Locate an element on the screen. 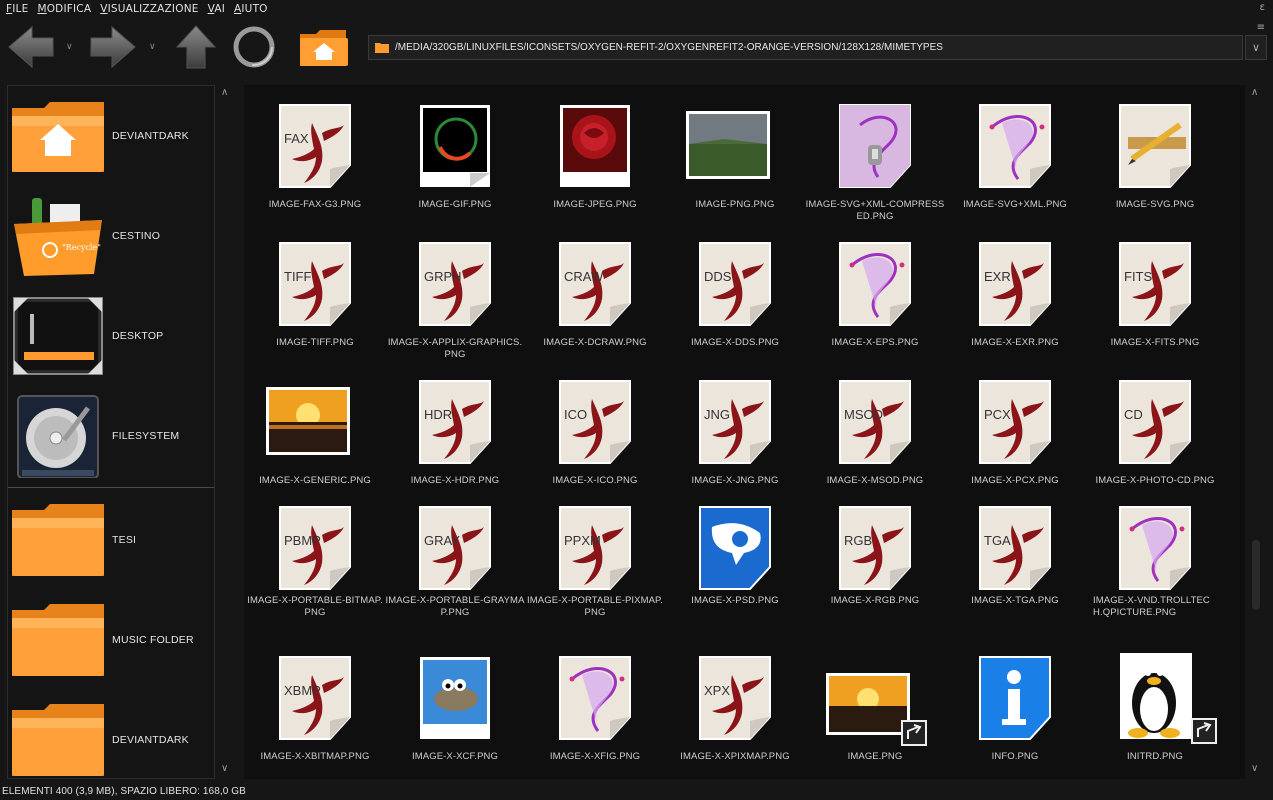  place-label: CESTINO is located at coordinates (136, 236).